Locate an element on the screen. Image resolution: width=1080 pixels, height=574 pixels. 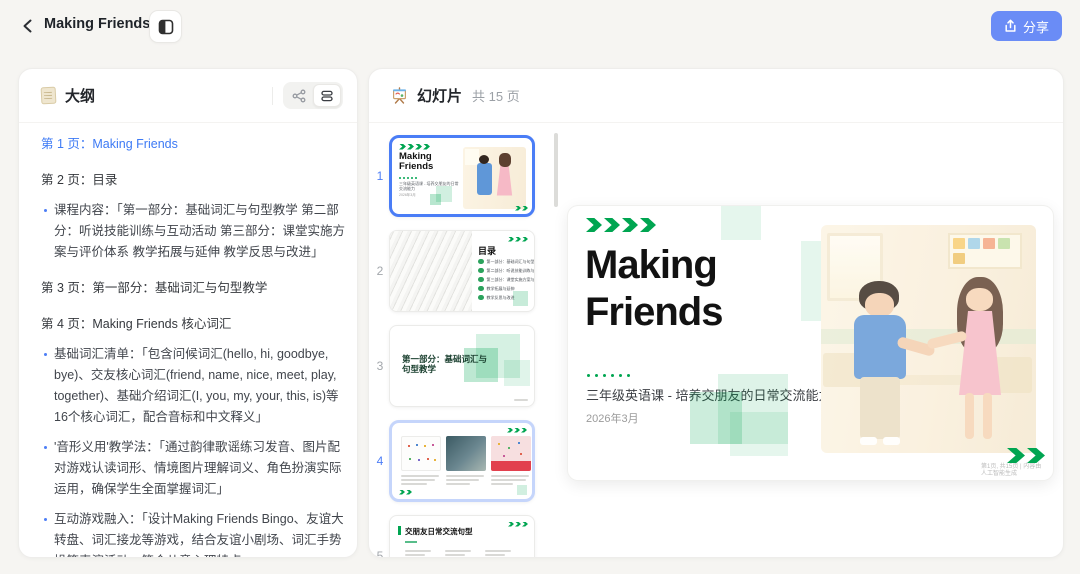
toc-item: 教学反思与改进 is located at coordinates (500, 297).